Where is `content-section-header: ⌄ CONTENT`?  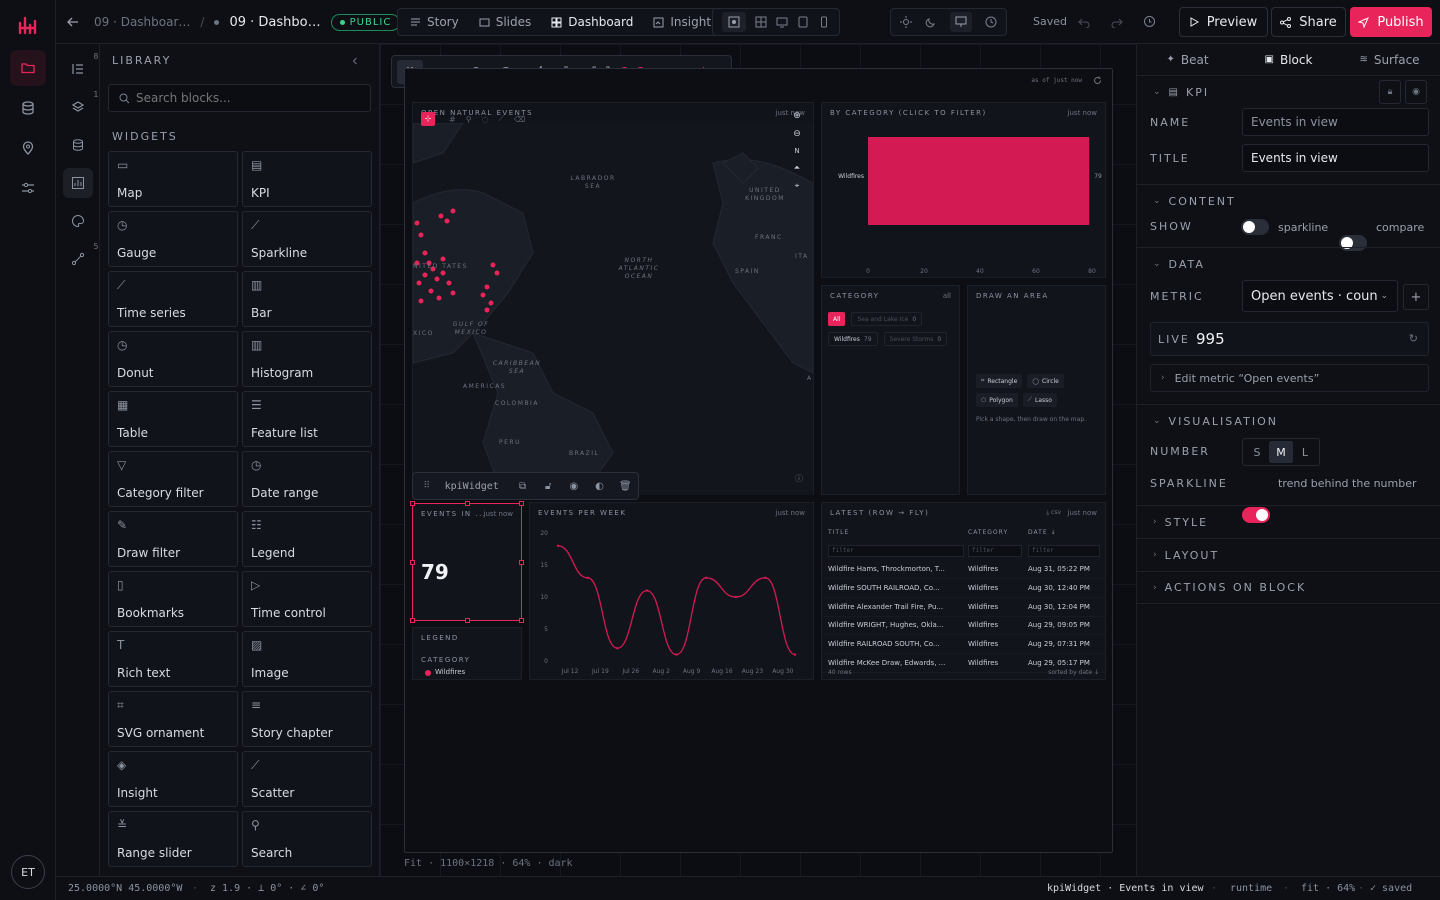
content-section-header: ⌄ CONTENT is located at coordinates (1288, 200).